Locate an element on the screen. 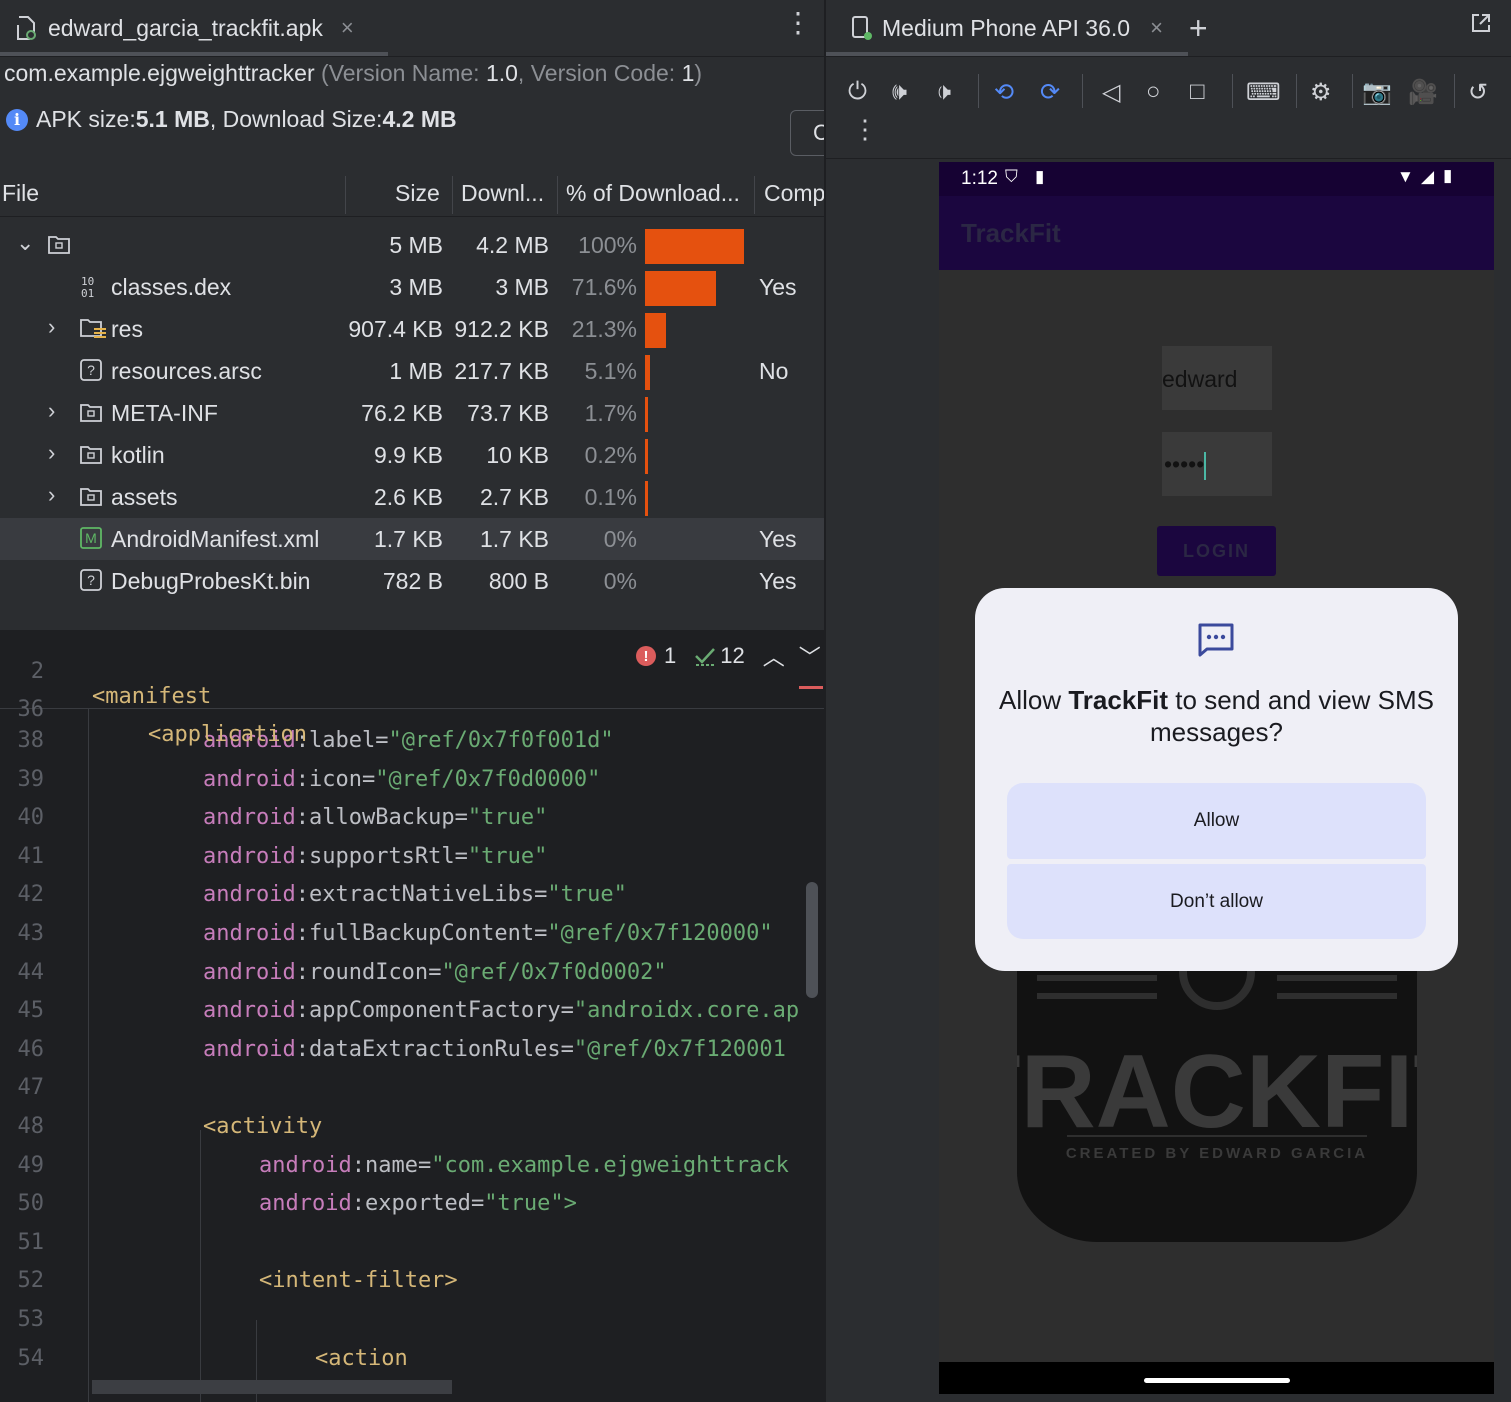 This screenshot has height=1402, width=1511. unknown-file-icon: ? is located at coordinates (91, 370).